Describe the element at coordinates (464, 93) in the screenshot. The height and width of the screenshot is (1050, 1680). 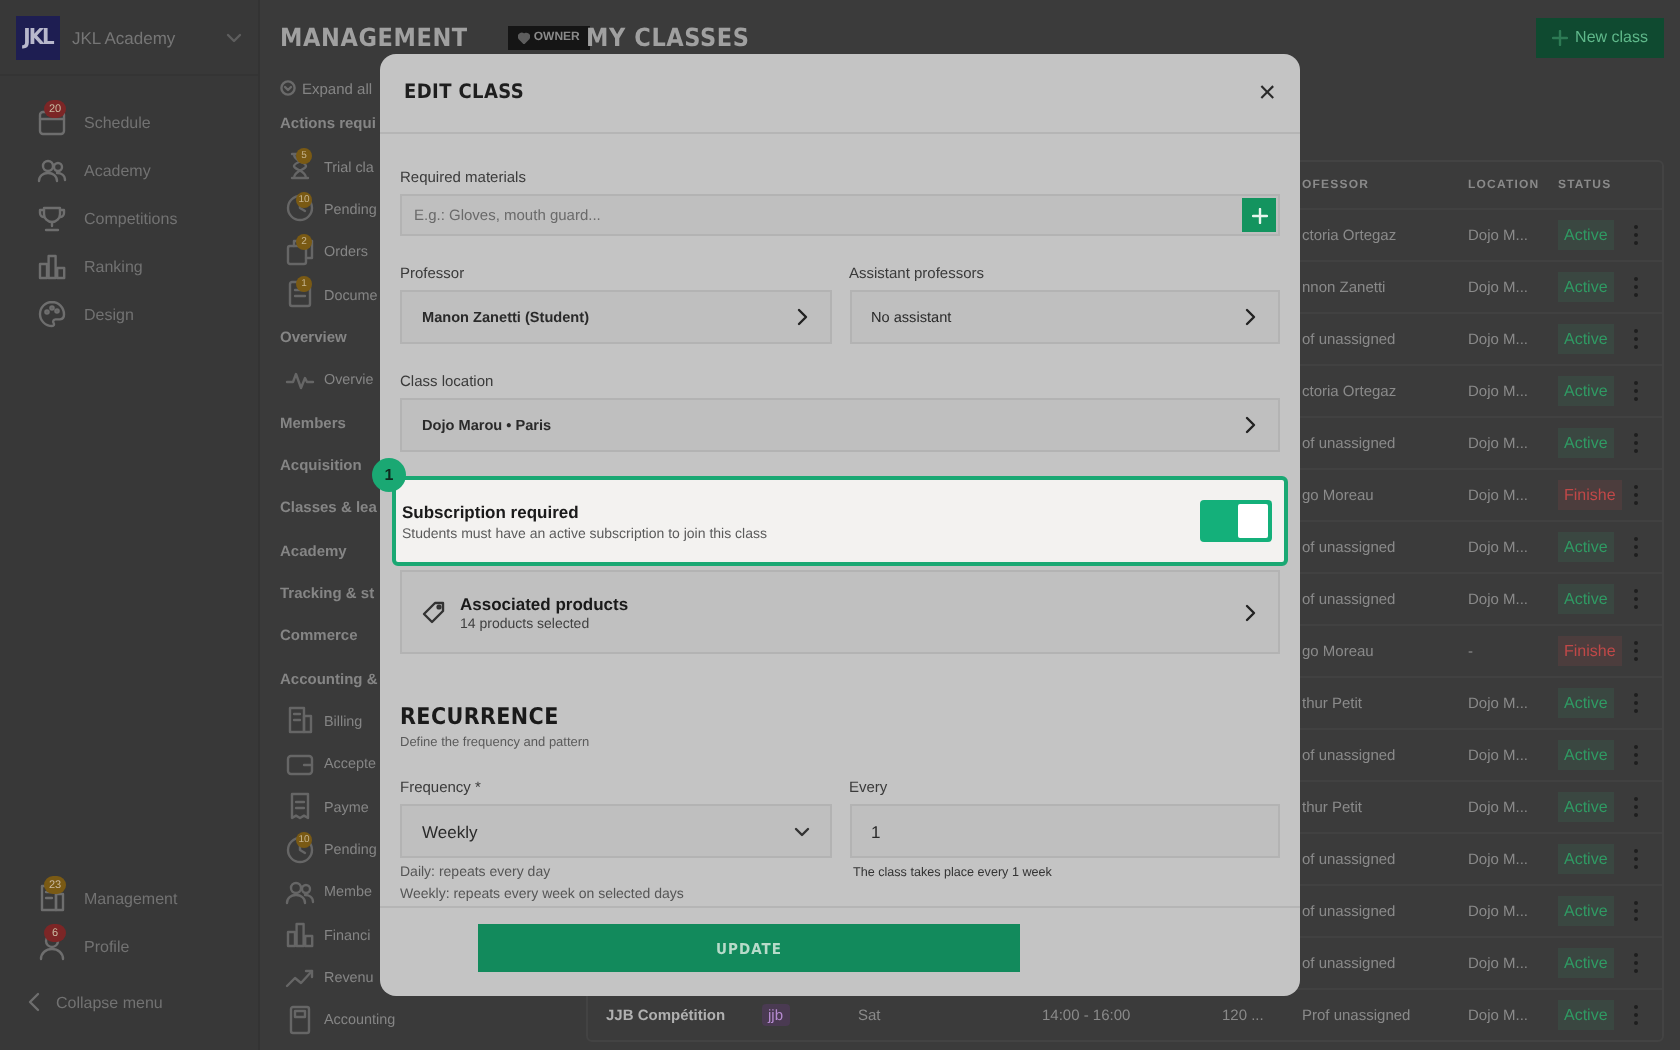
I see `modal-title: EDIT CLASS` at that location.